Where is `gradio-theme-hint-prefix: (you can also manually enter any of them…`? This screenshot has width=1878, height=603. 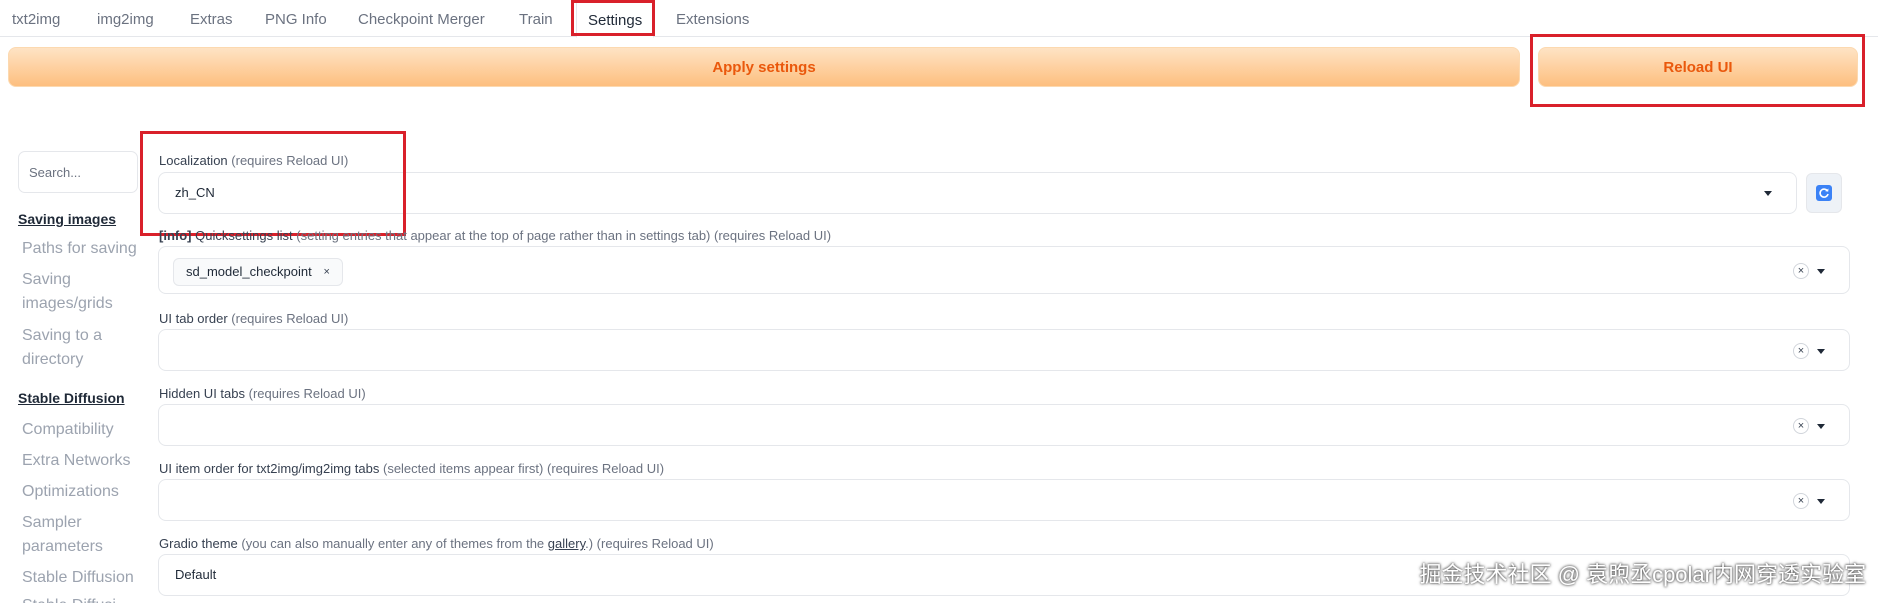
gradio-theme-hint-prefix: (you can also manually enter any of them… is located at coordinates (393, 543).